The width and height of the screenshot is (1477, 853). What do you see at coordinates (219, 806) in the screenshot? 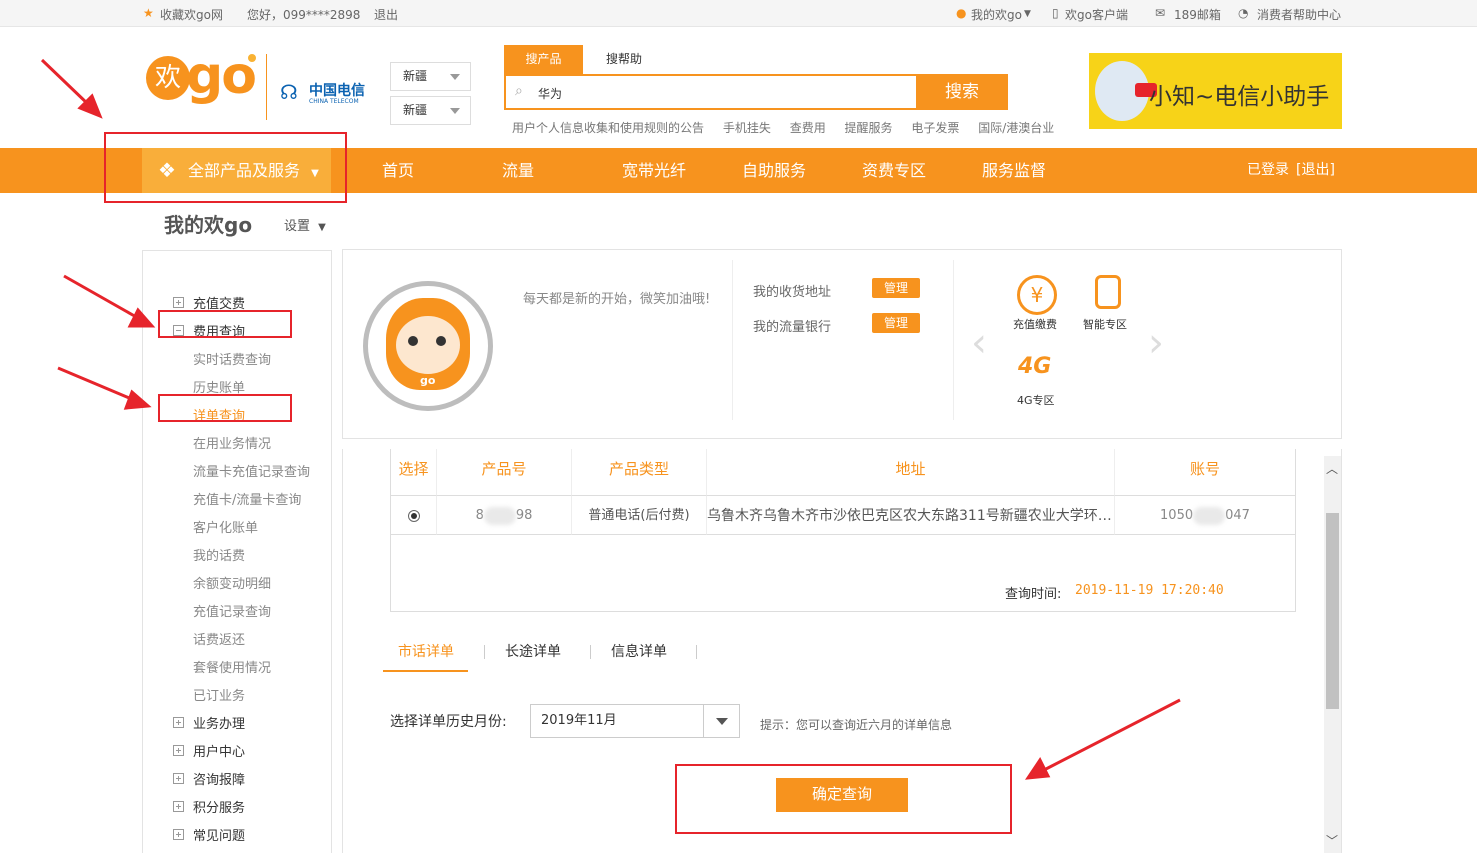
I see `sidebar-item: 积分服务` at bounding box center [219, 806].